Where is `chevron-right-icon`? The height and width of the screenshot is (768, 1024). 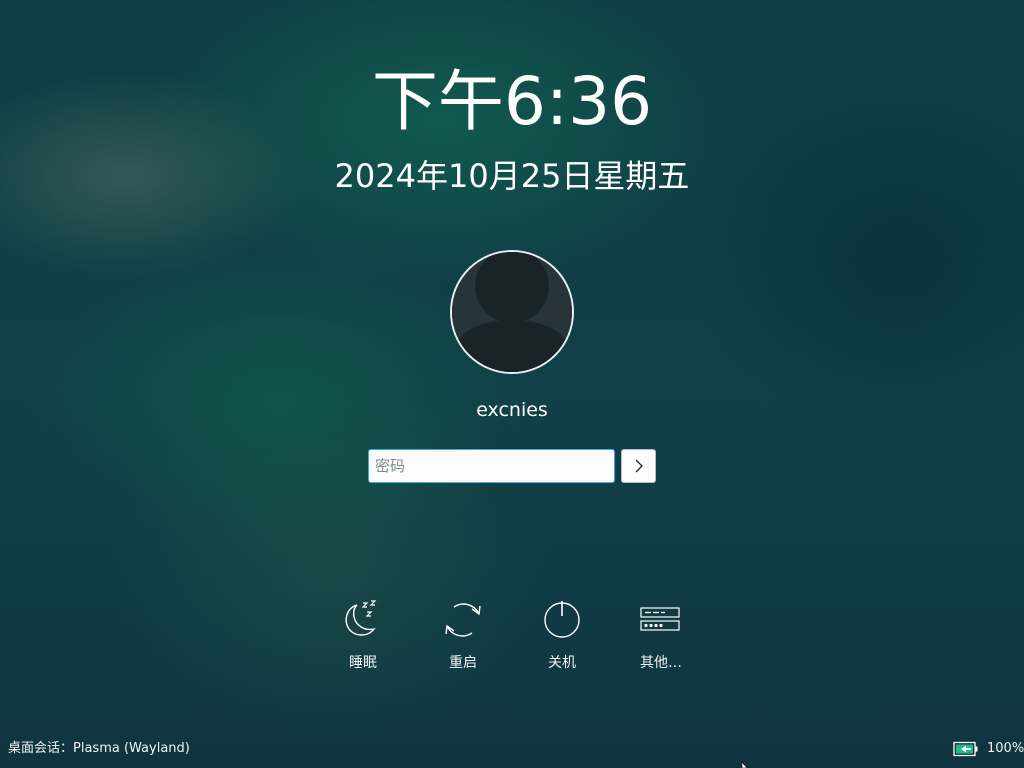 chevron-right-icon is located at coordinates (639, 466).